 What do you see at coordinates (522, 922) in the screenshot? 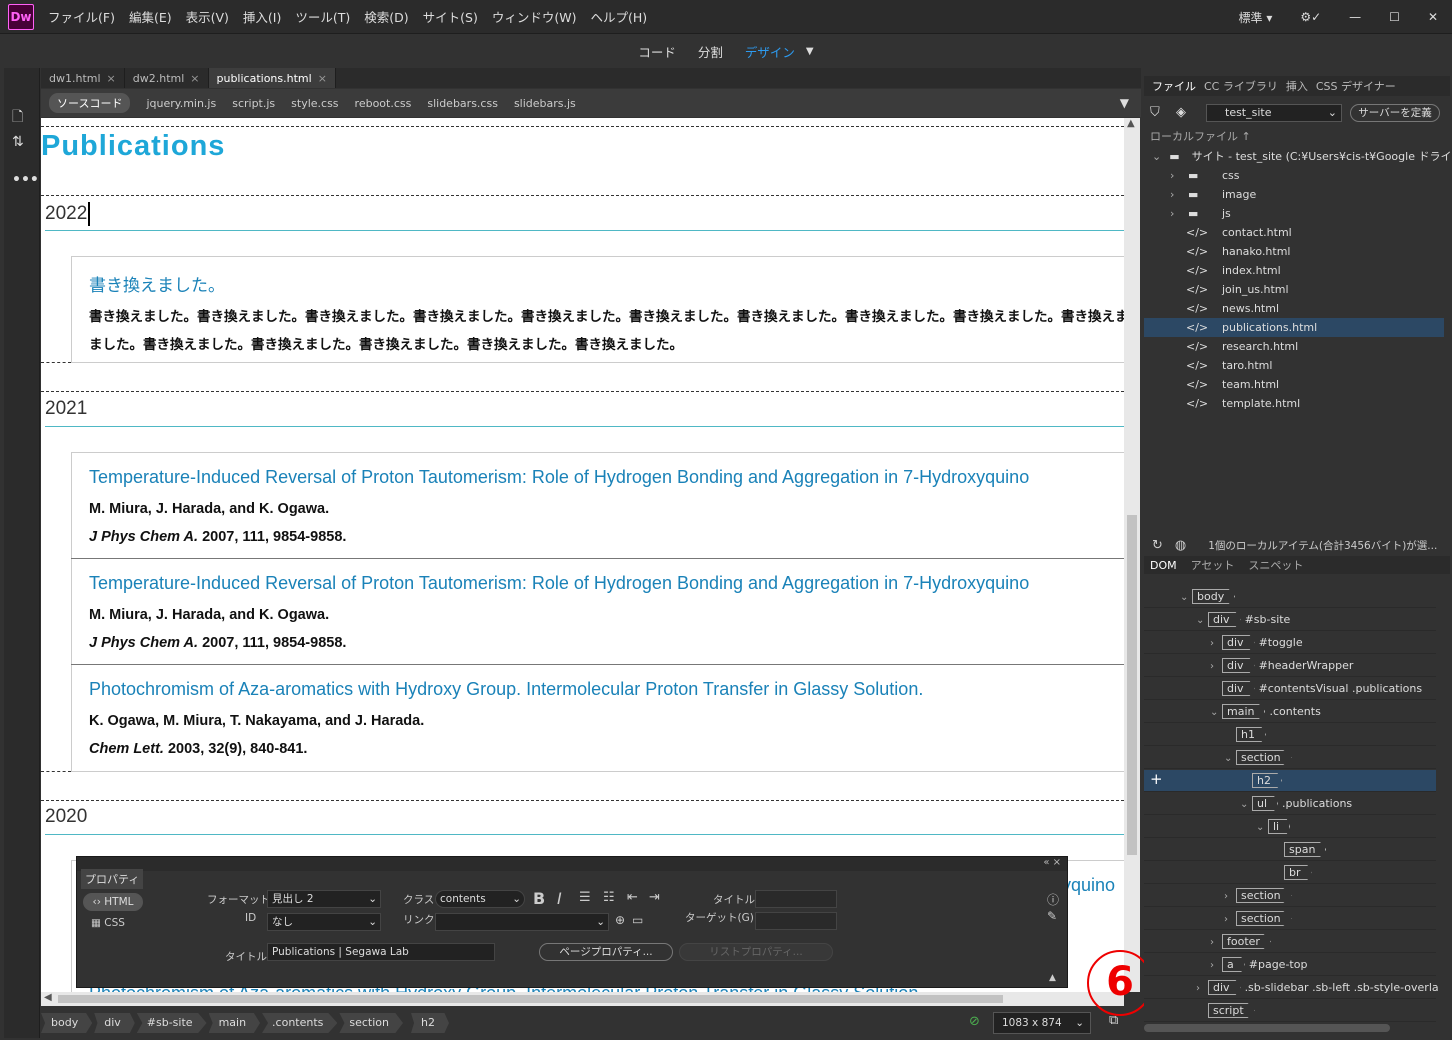
I see `link-input: ⌄` at bounding box center [522, 922].